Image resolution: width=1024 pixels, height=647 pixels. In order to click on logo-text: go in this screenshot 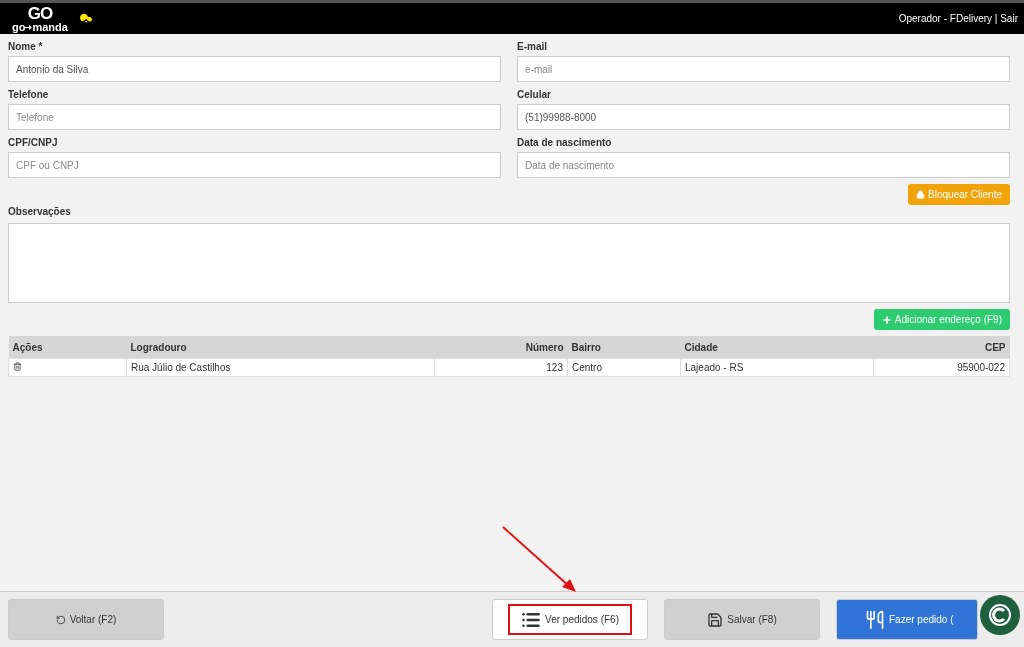, I will do `click(19, 27)`.